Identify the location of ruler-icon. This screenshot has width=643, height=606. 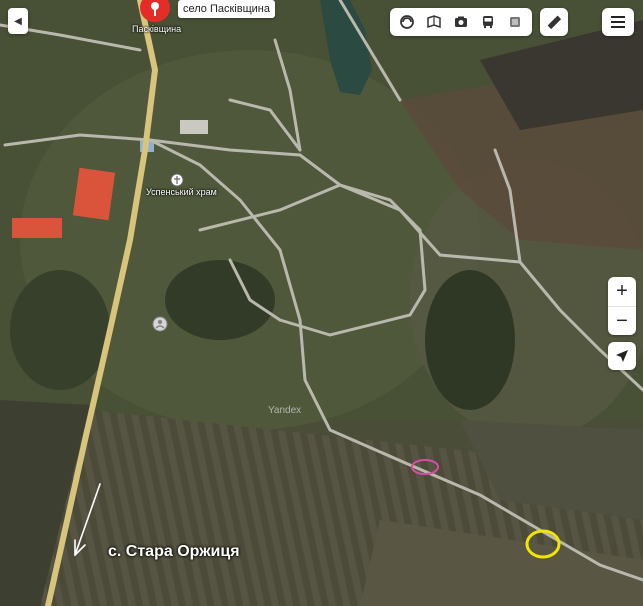
(554, 22).